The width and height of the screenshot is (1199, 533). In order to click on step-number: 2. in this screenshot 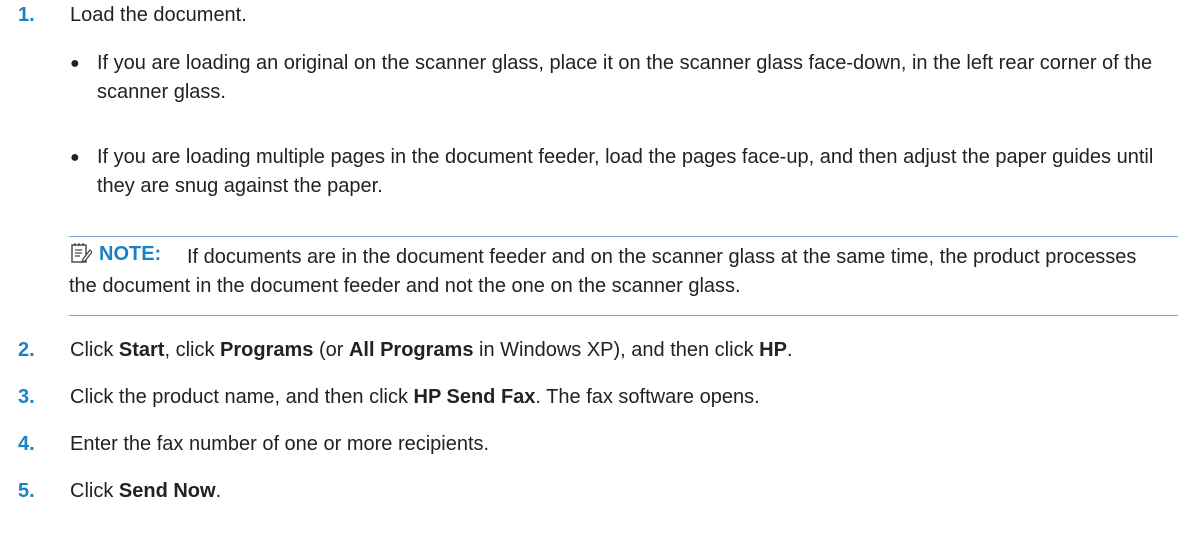, I will do `click(26, 350)`.